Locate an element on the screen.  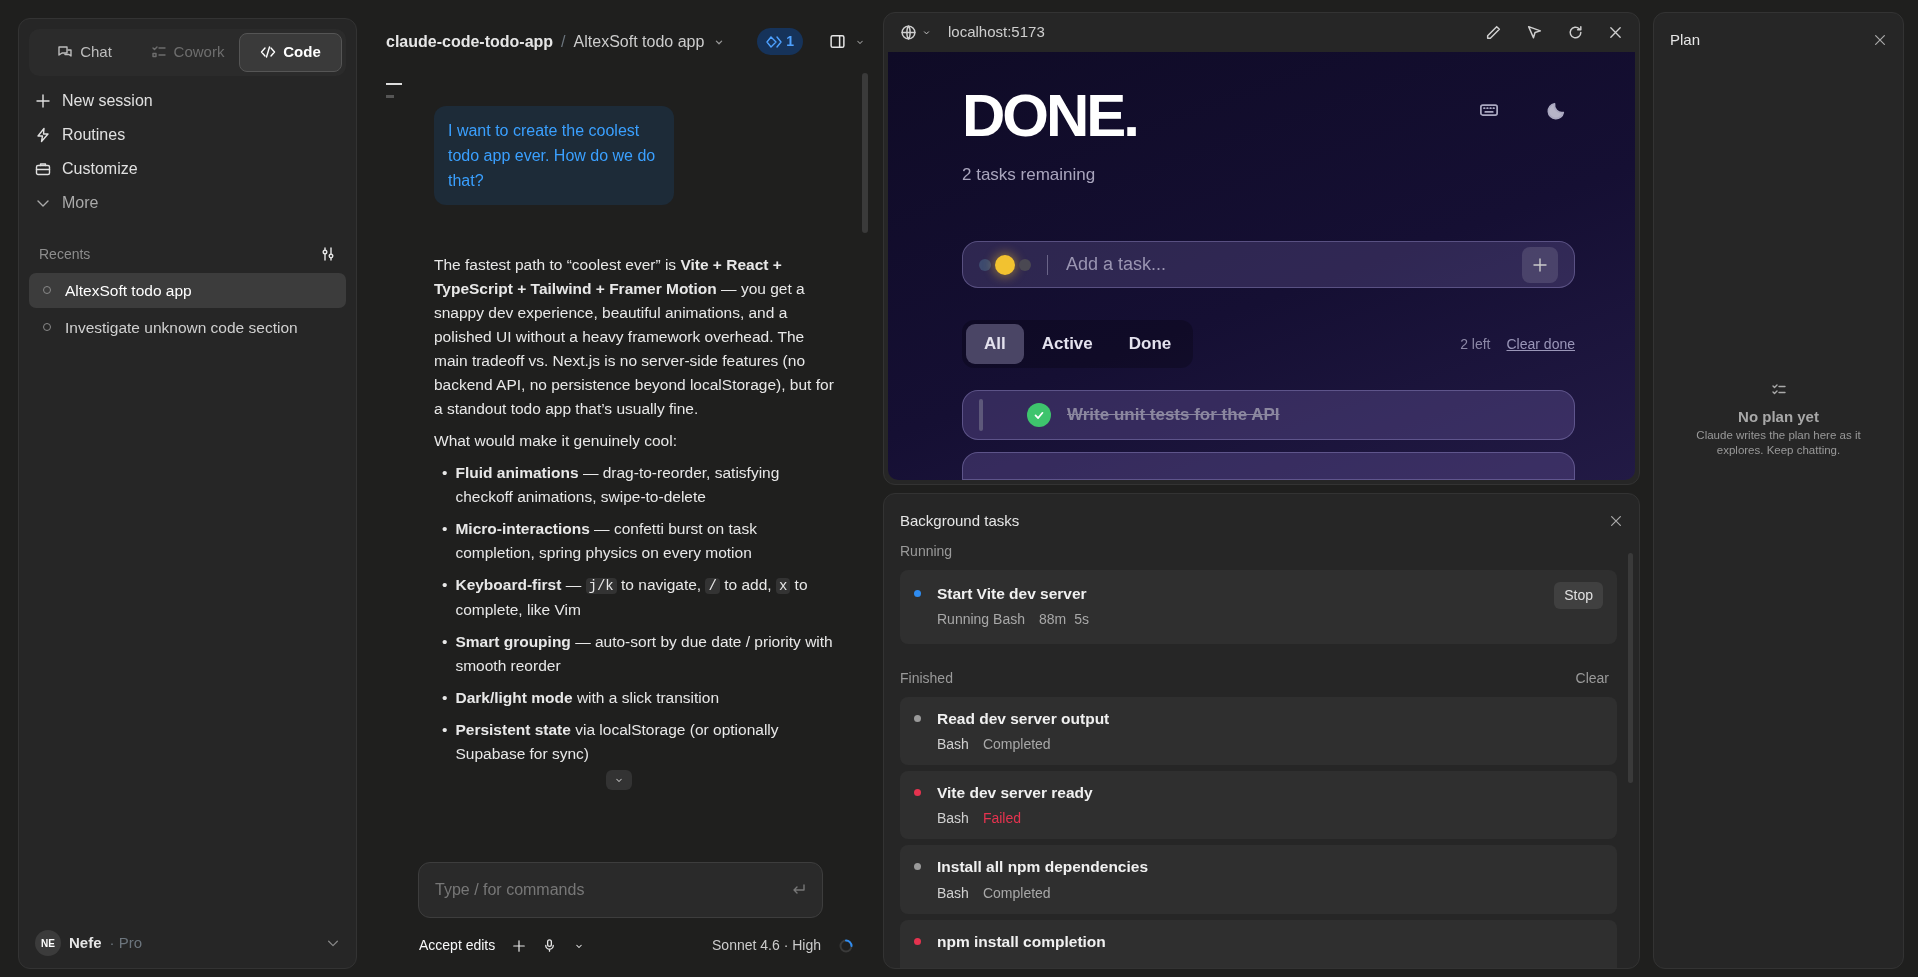
project-name: claude-code-todo-app is located at coordinates (470, 41).